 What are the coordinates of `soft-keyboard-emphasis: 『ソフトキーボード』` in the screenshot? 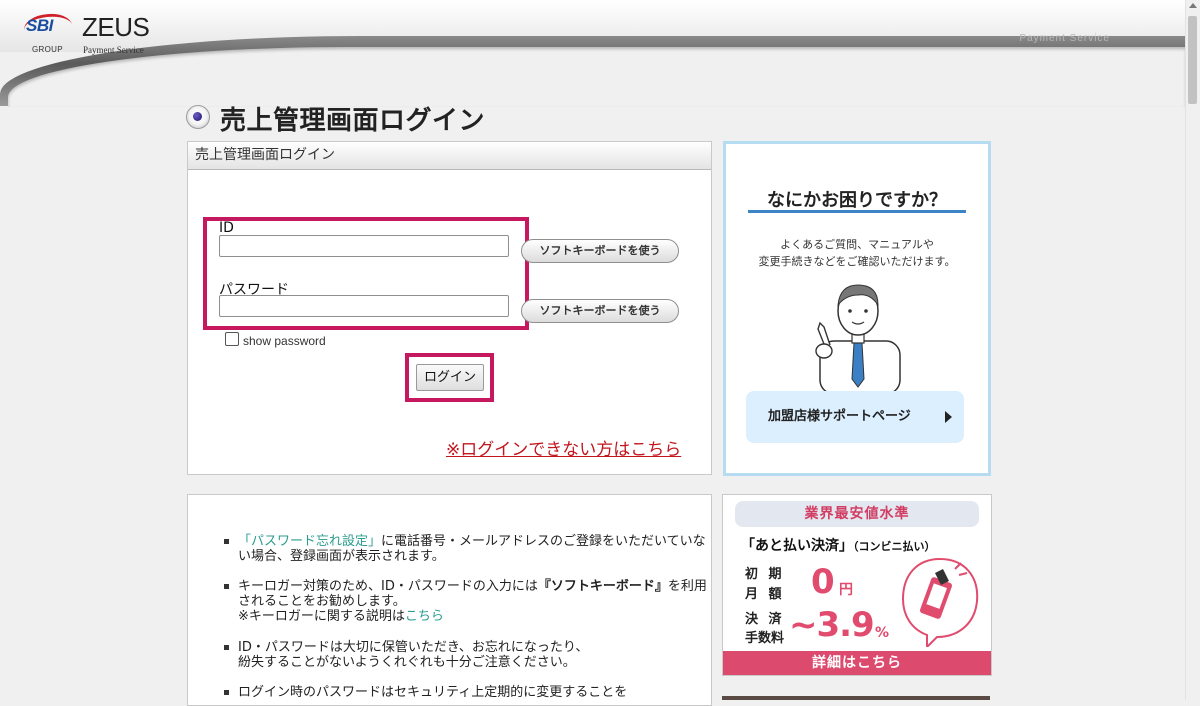 It's located at (602, 586).